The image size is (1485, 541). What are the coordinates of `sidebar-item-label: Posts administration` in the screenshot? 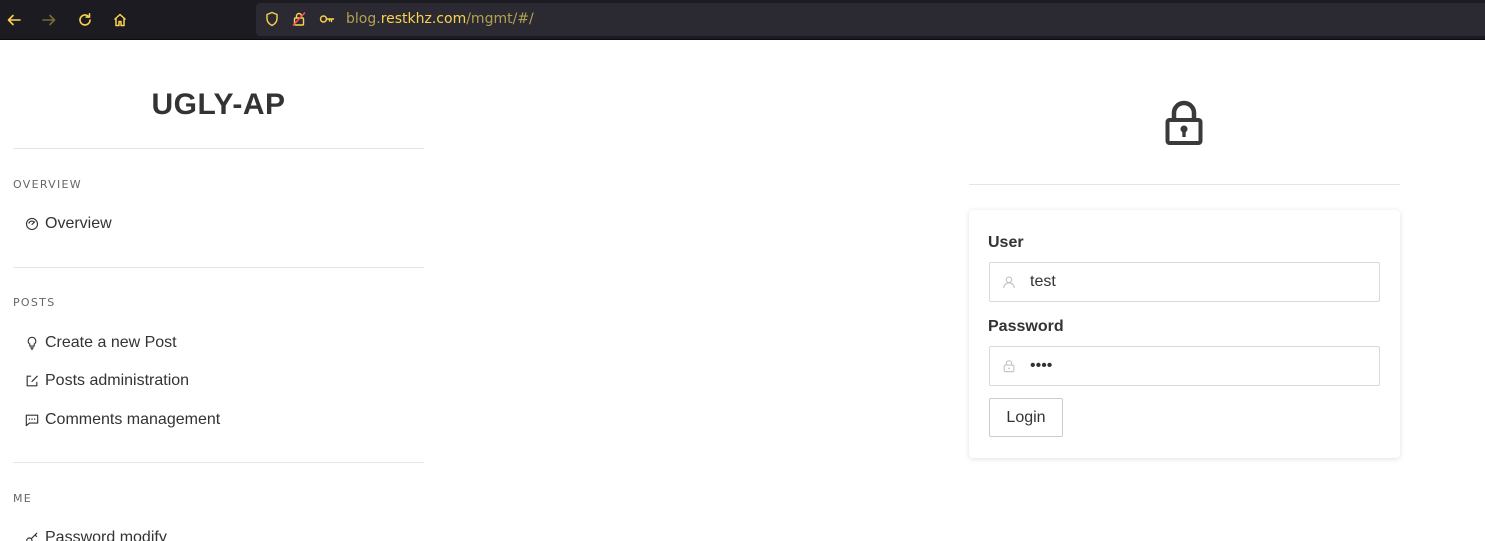 It's located at (117, 380).